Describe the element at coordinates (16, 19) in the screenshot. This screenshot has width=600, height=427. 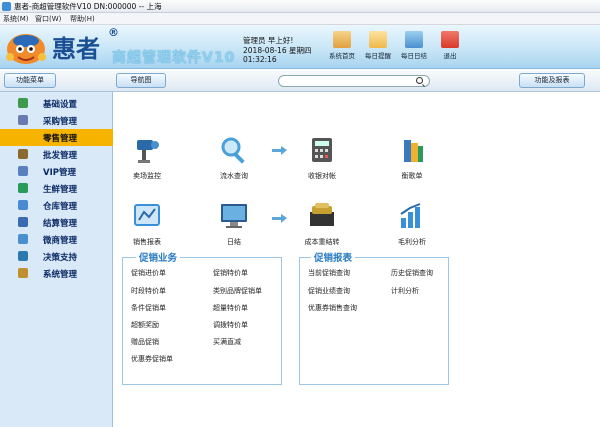
I see `menu-system: 系统(M)` at that location.